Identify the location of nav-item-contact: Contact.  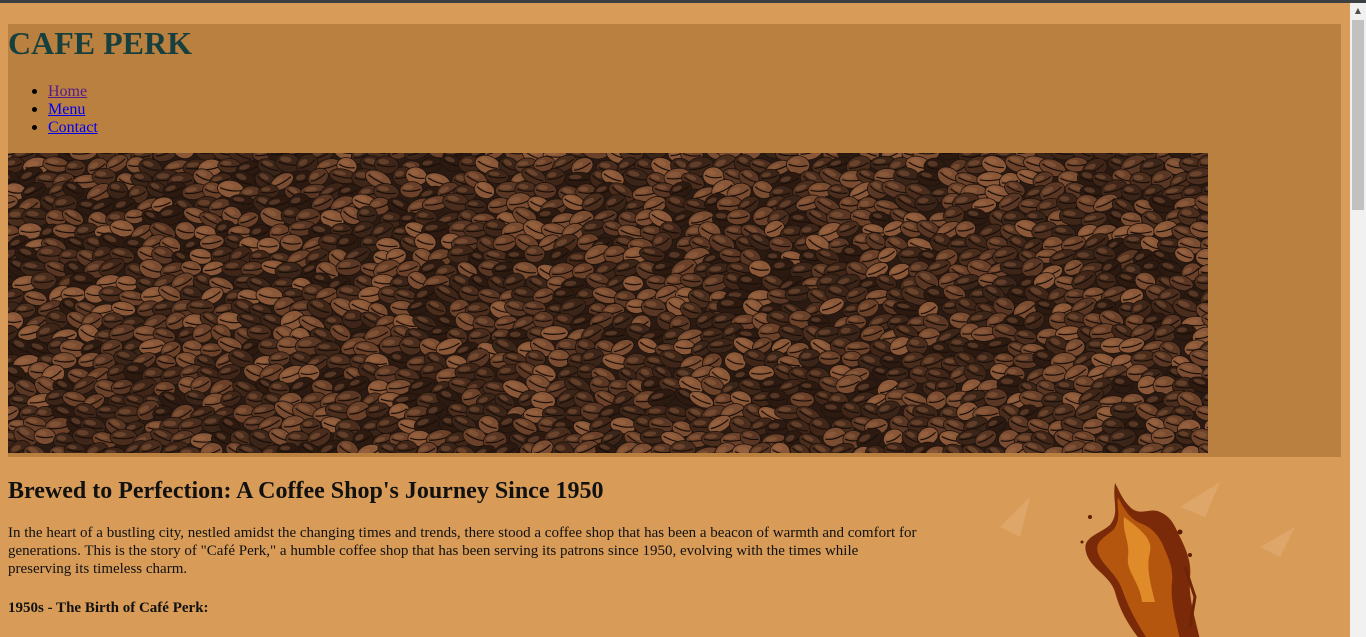
(53, 128).